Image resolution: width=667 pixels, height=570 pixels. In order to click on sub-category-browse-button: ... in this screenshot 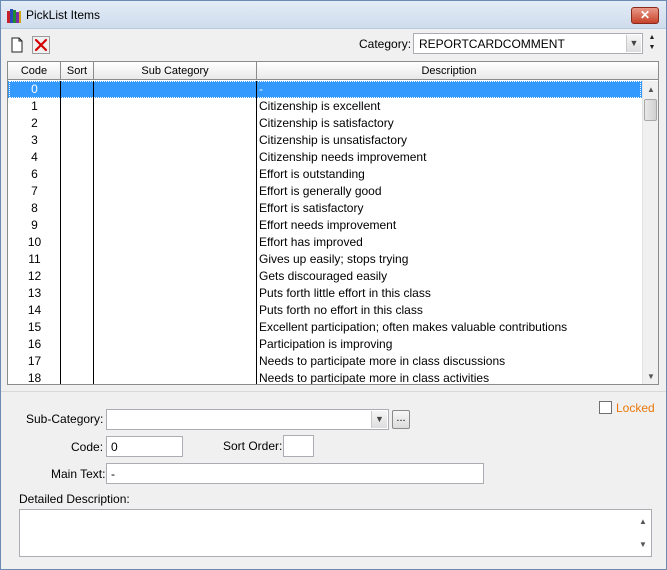, I will do `click(401, 419)`.